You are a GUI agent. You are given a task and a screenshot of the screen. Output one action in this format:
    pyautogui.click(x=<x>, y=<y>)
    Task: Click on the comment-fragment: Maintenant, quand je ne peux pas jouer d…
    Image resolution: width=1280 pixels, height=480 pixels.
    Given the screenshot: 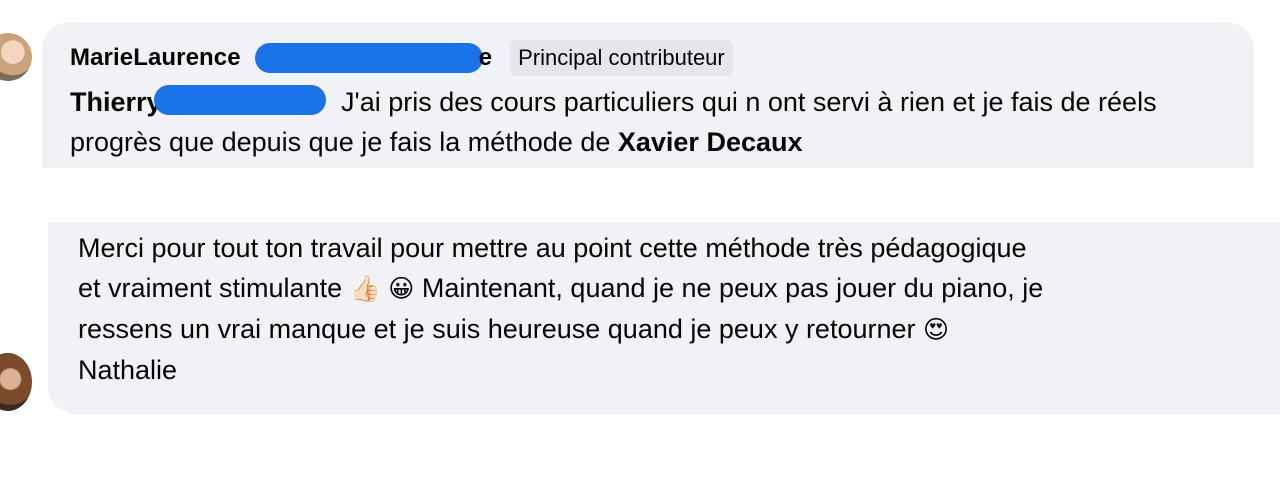 What is the action you would take?
    pyautogui.click(x=729, y=288)
    